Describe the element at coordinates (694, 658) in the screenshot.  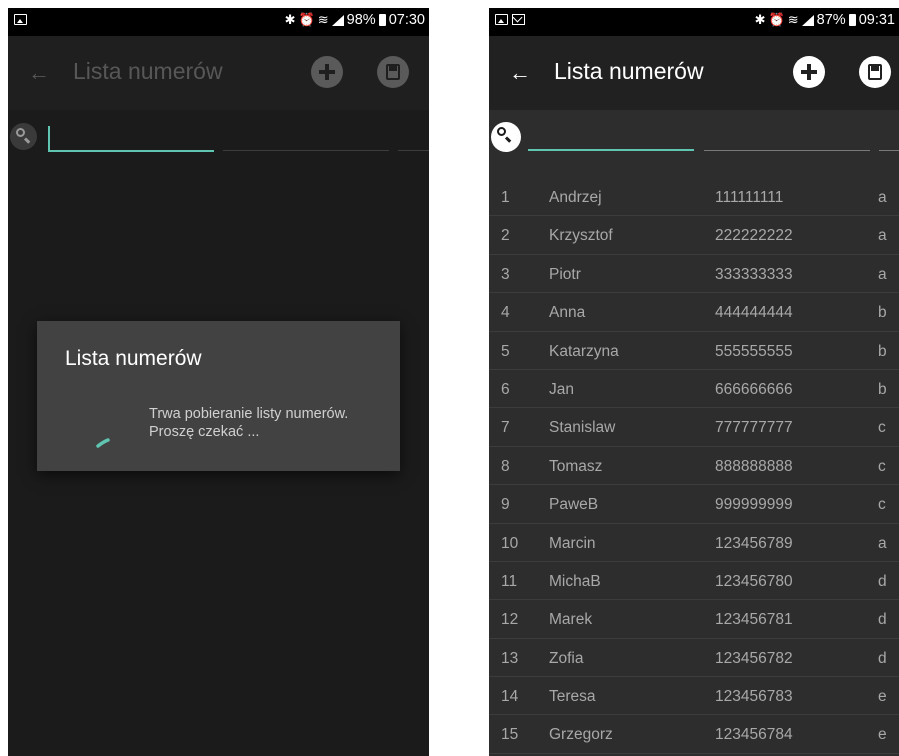
I see `list-item: 13 Zofia 123456782 d` at that location.